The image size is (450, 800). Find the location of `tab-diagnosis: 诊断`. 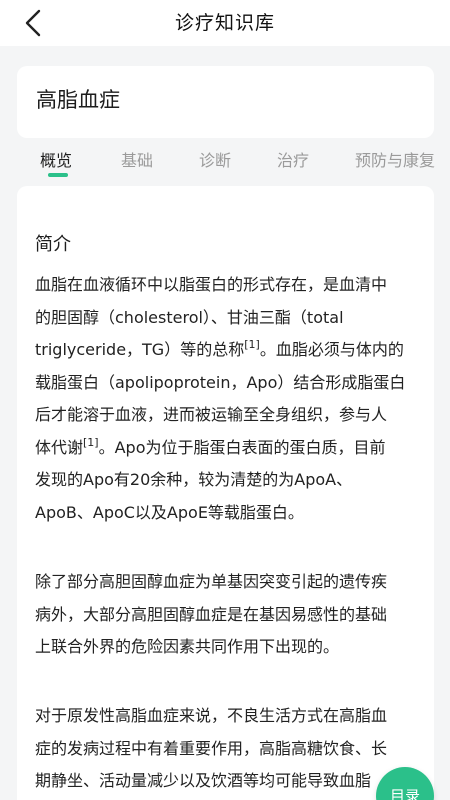

tab-diagnosis: 诊断 is located at coordinates (215, 161).